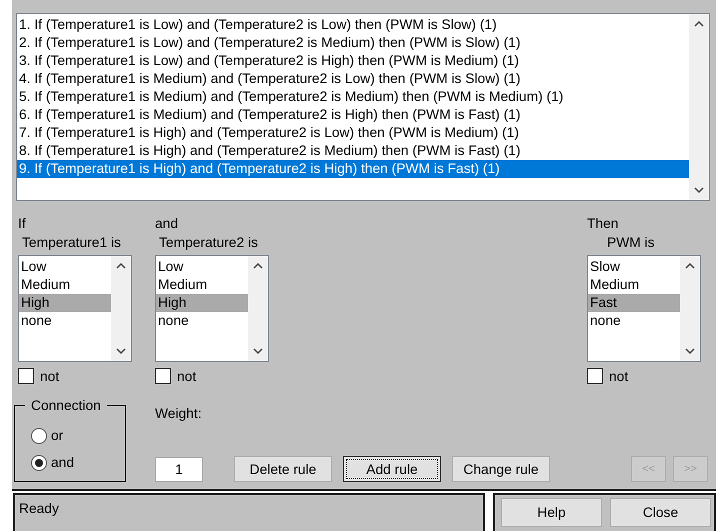 The image size is (721, 531). Describe the element at coordinates (249, 512) in the screenshot. I see `status-bar: Ready` at that location.